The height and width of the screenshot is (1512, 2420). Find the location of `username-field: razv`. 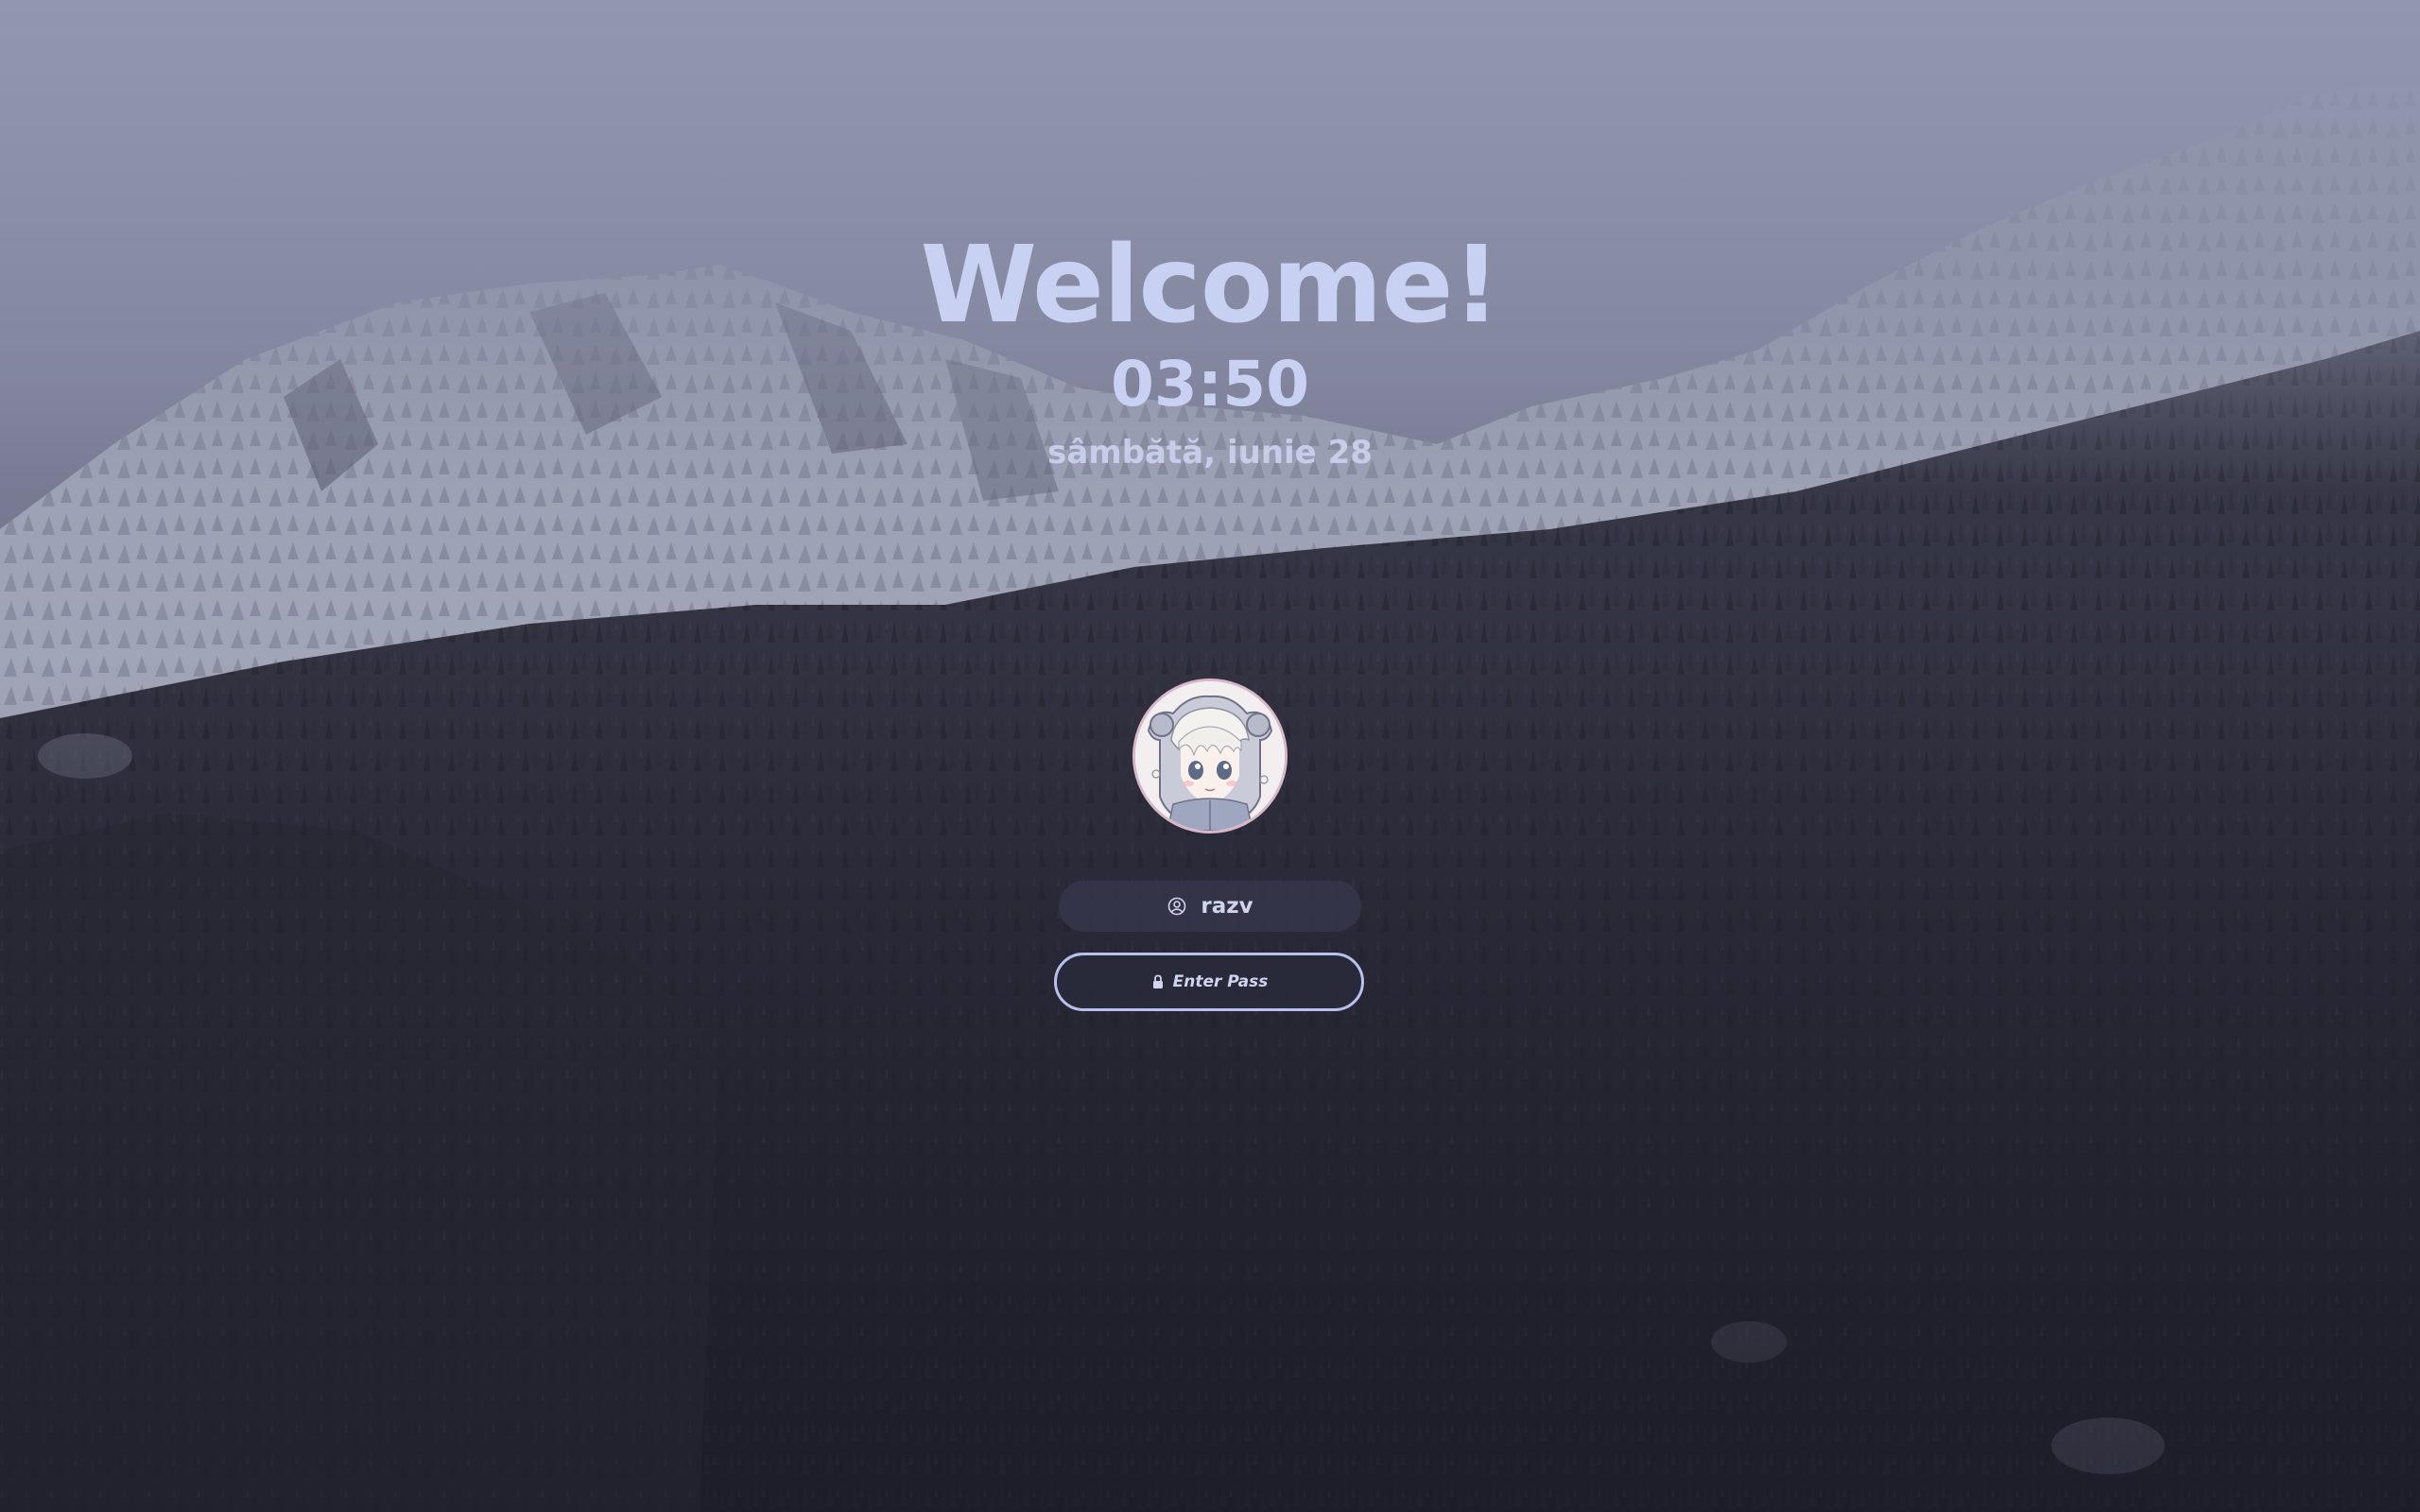

username-field: razv is located at coordinates (1210, 906).